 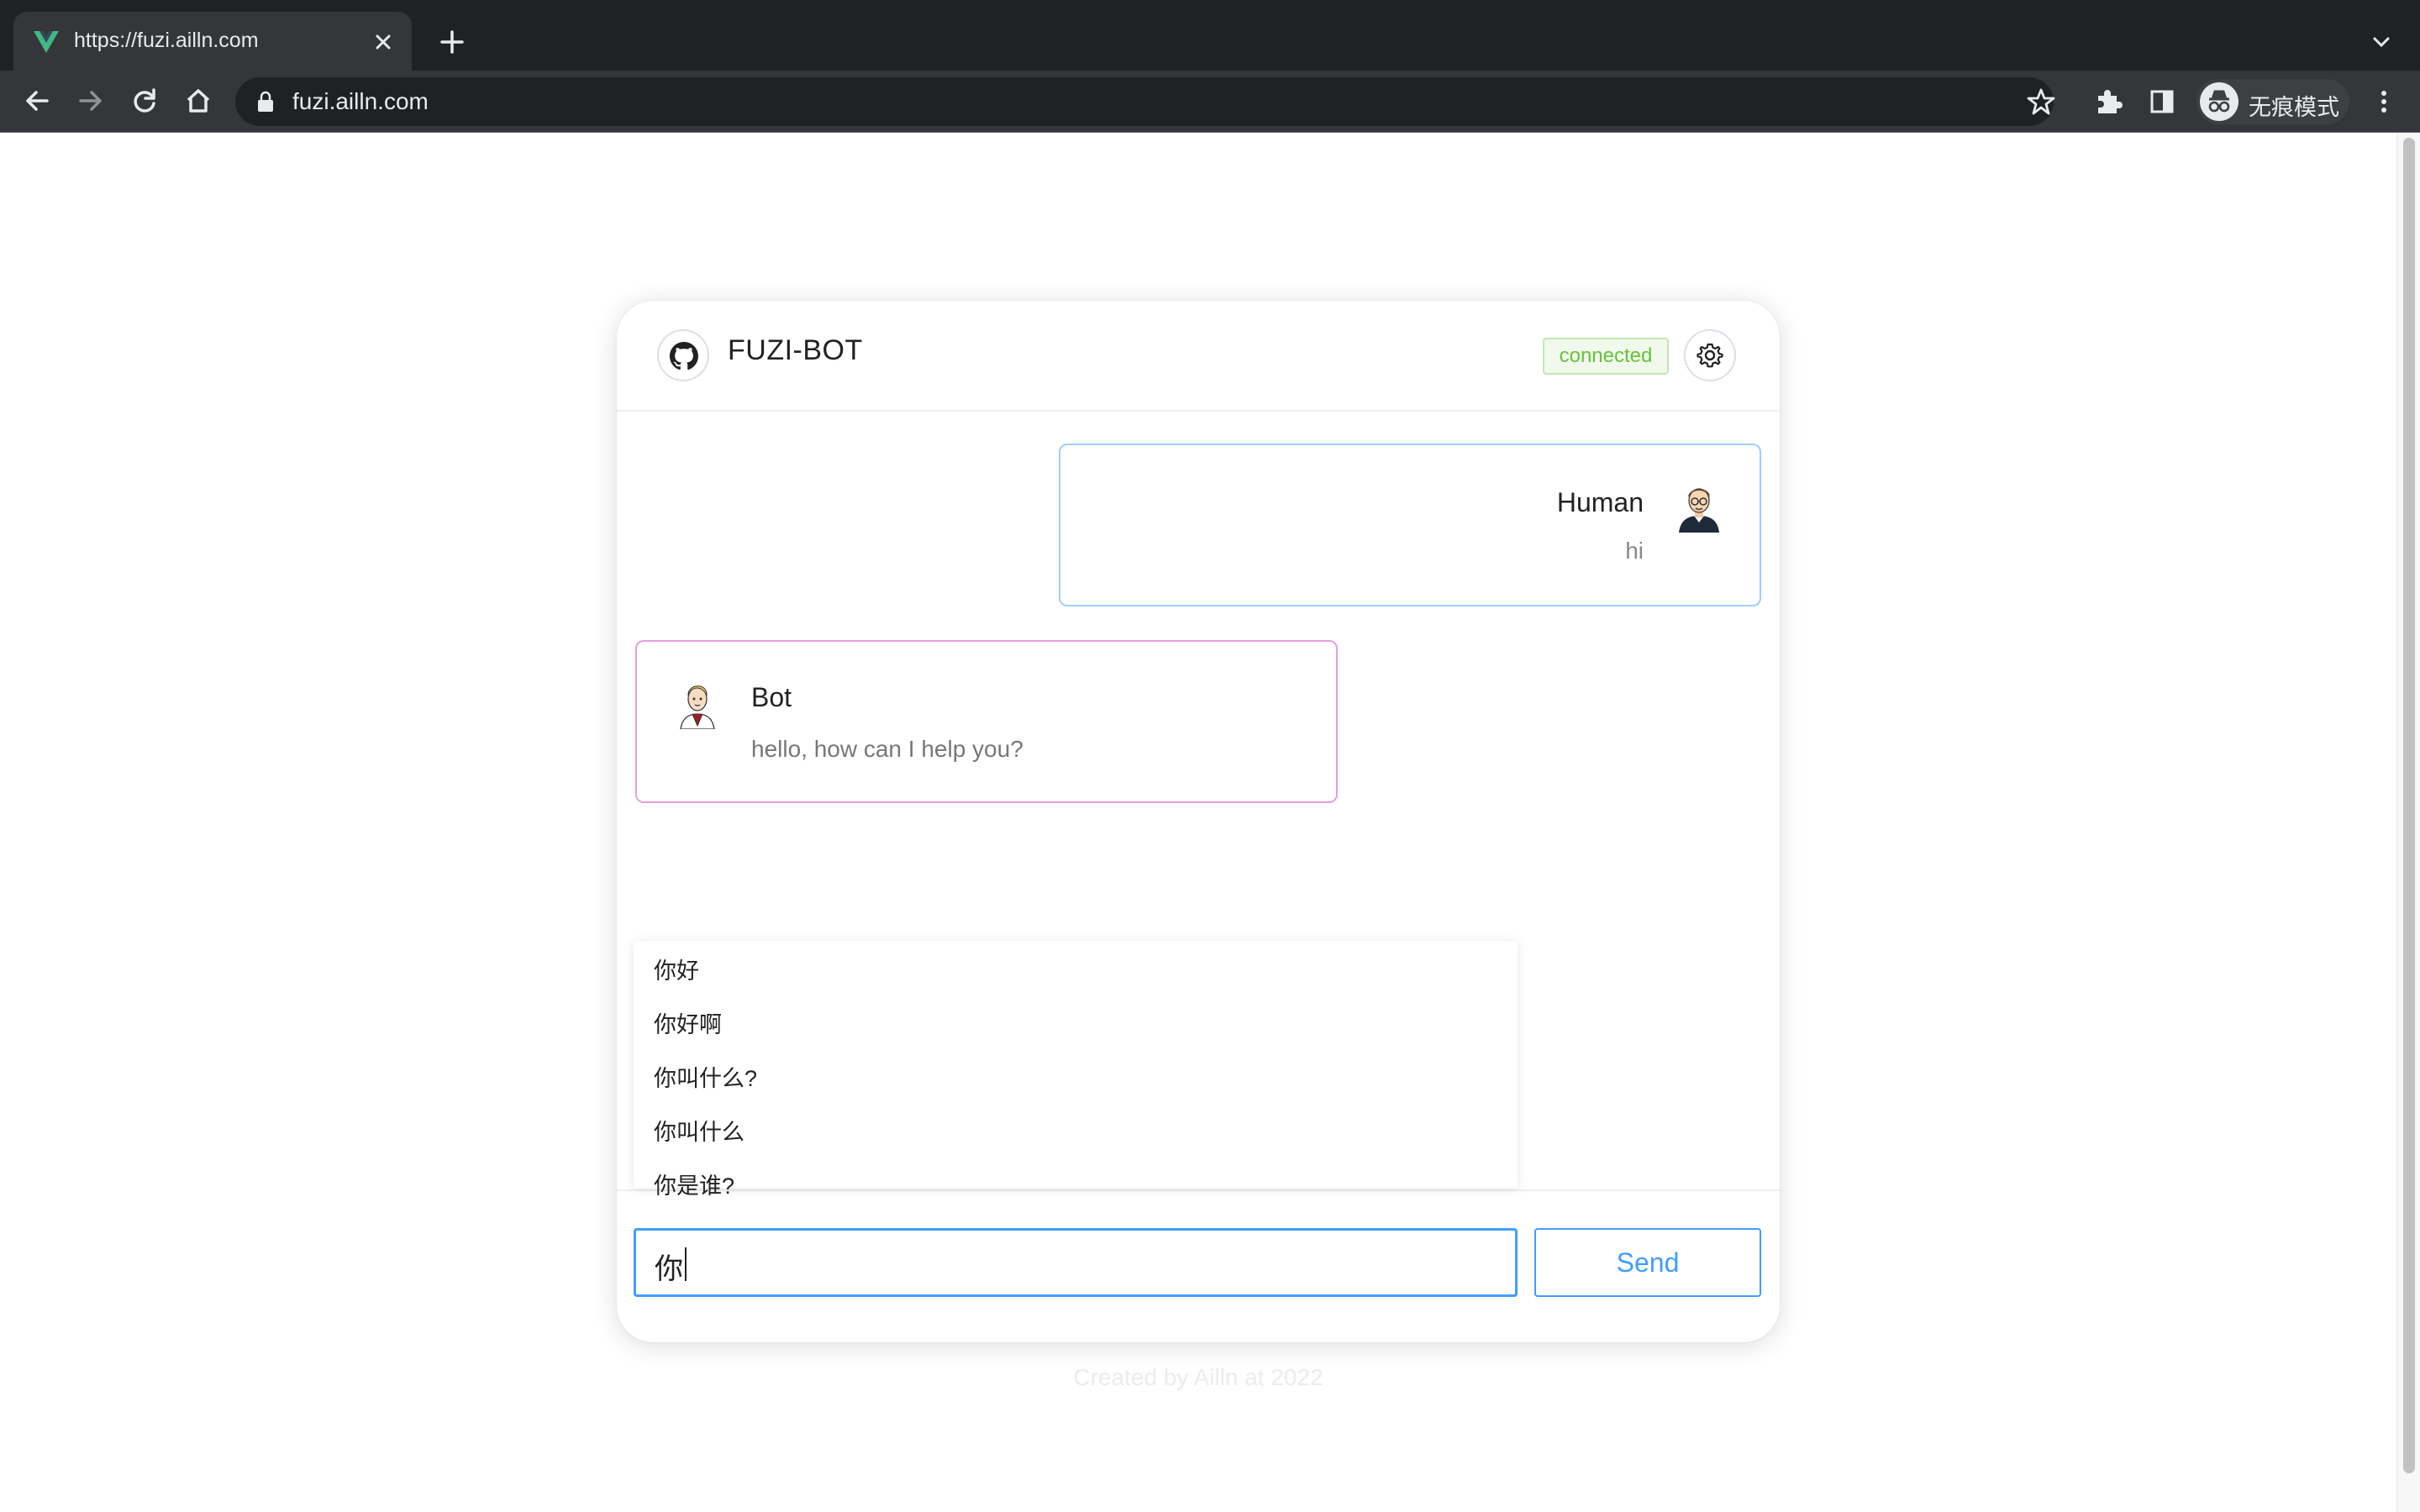 I want to click on close-icon, so click(x=383, y=42).